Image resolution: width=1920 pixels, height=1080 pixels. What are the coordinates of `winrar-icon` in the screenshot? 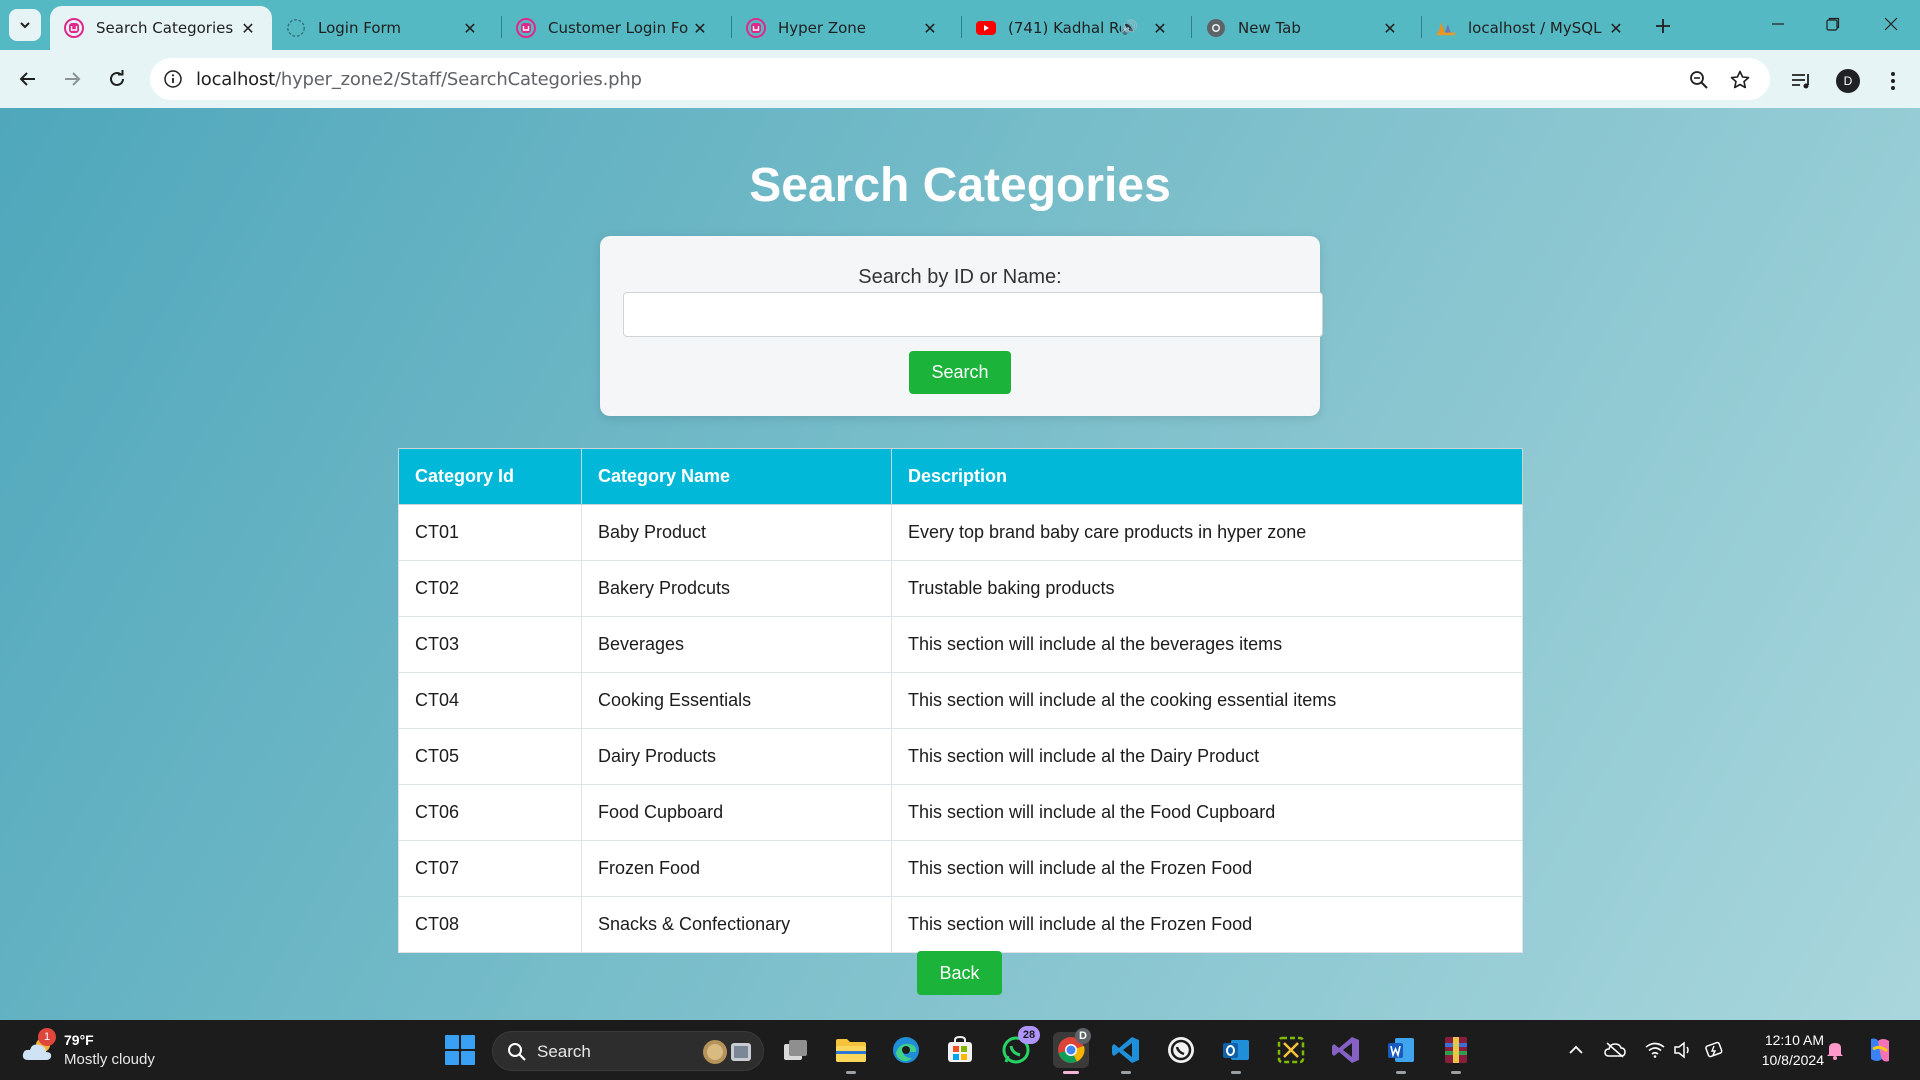 It's located at (1456, 1053).